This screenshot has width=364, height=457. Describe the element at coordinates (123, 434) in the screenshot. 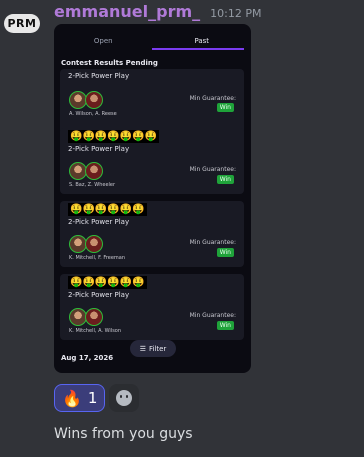

I see `message-text: Wins from you guys` at that location.